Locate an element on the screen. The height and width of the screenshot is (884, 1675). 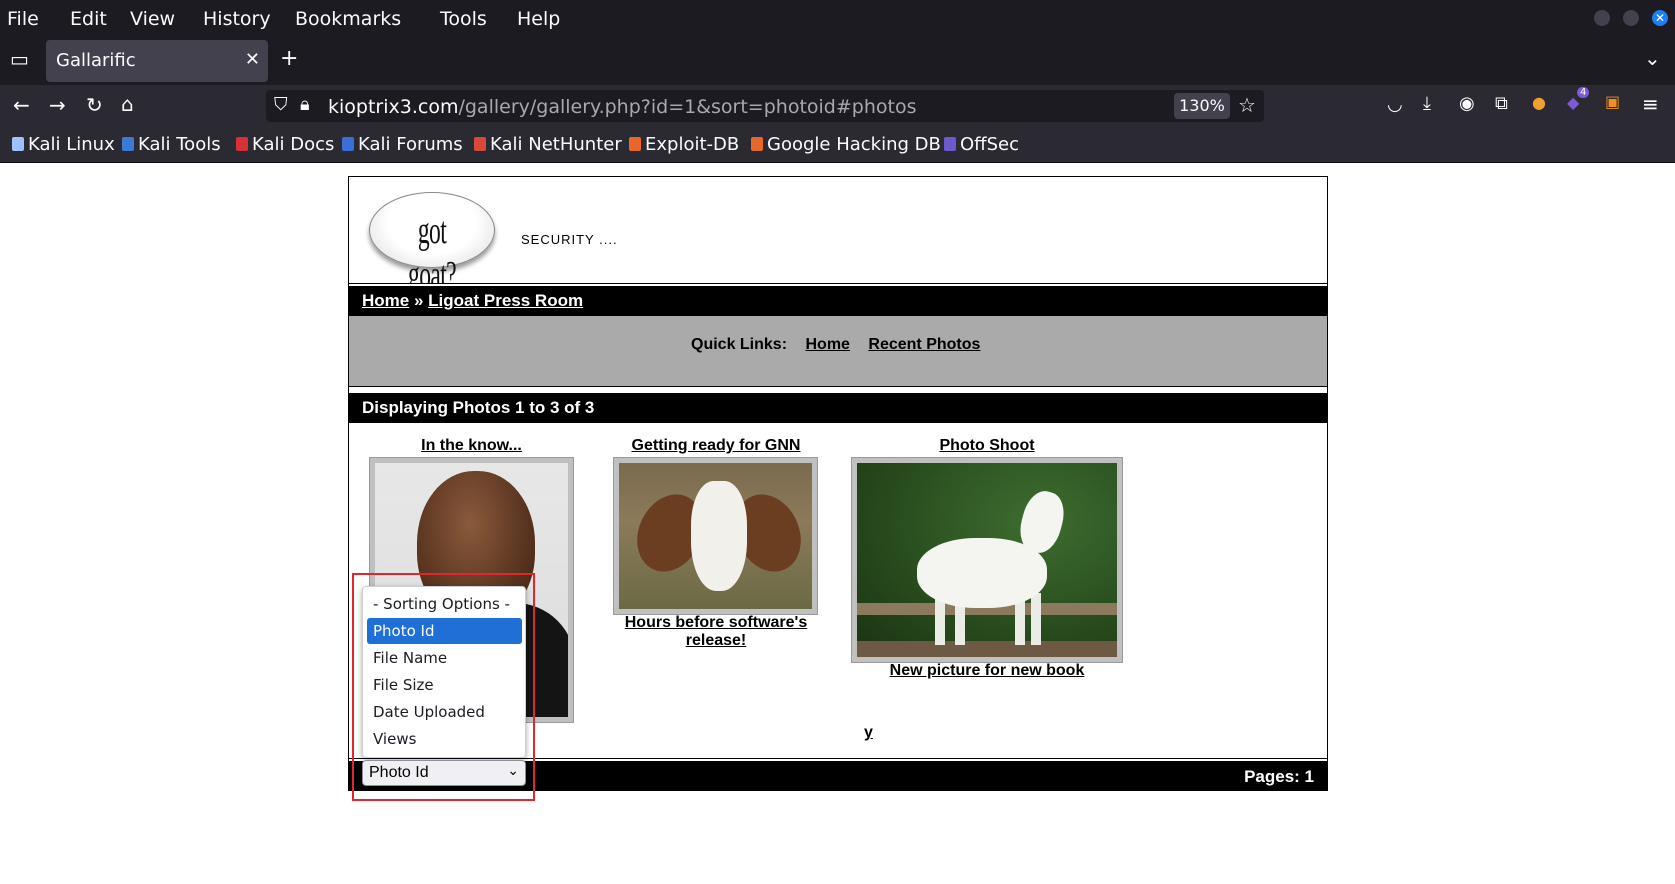
menu-view: View is located at coordinates (152, 19).